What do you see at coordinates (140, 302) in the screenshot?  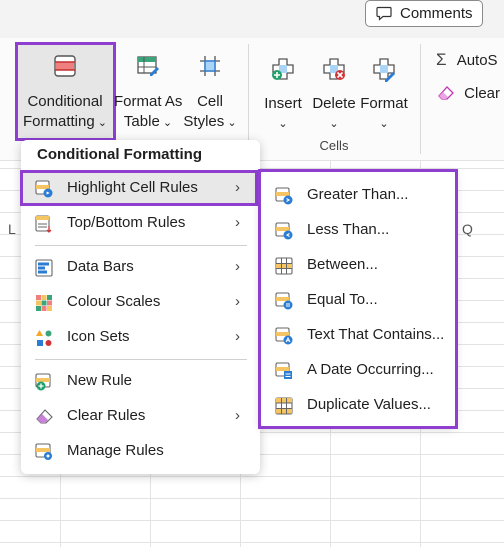 I see `menu-item-colour-scales: Colour Scales ›` at bounding box center [140, 302].